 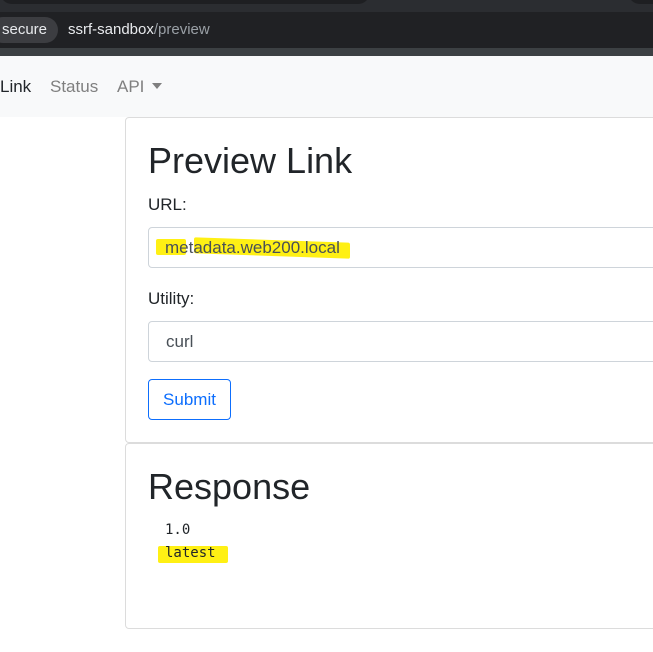 I want to click on response-output: 1.0 latest, so click(x=193, y=542).